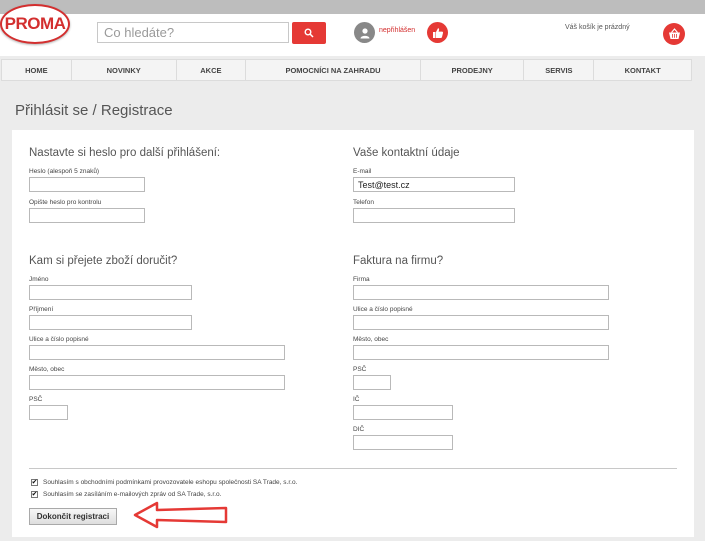  What do you see at coordinates (397, 30) in the screenshot?
I see `login-status: nepřihlášen` at bounding box center [397, 30].